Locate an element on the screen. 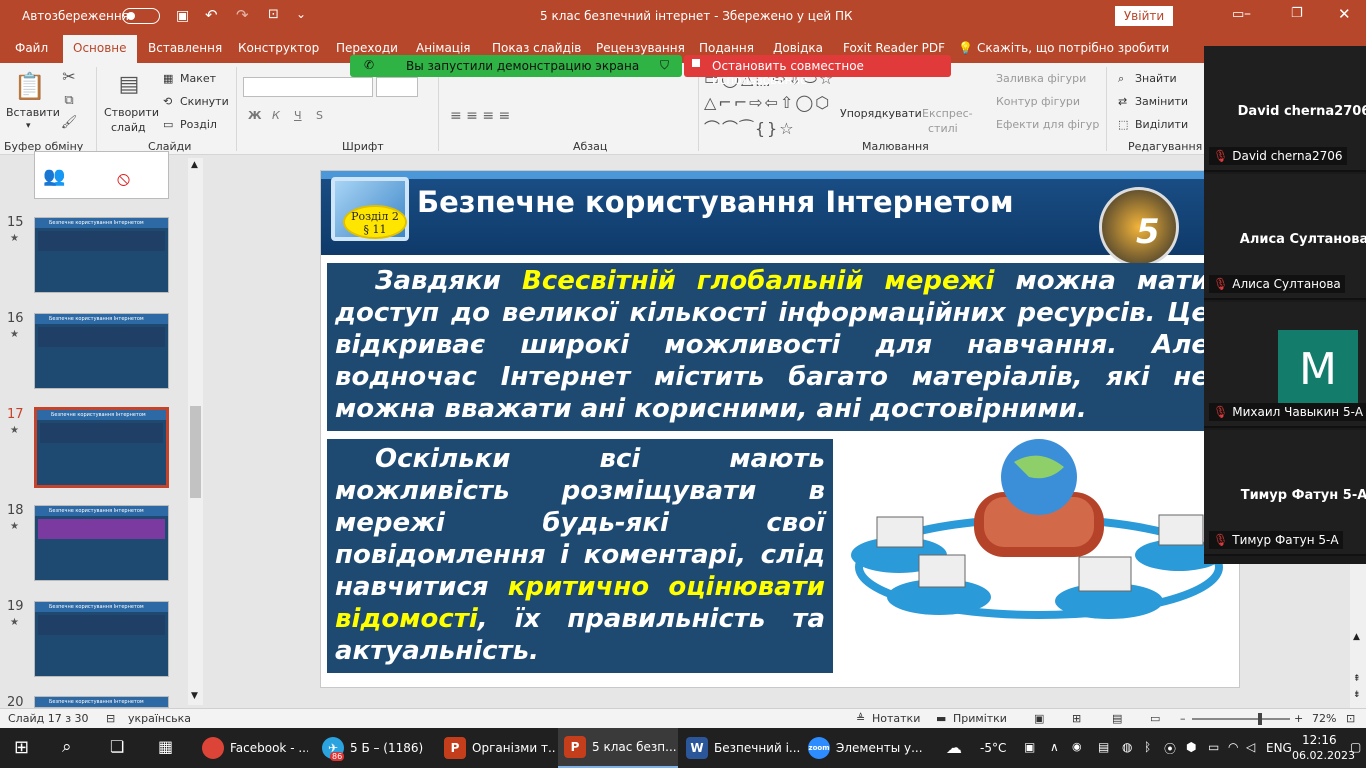 This screenshot has width=1366, height=768. temperature: -5°C is located at coordinates (993, 748).